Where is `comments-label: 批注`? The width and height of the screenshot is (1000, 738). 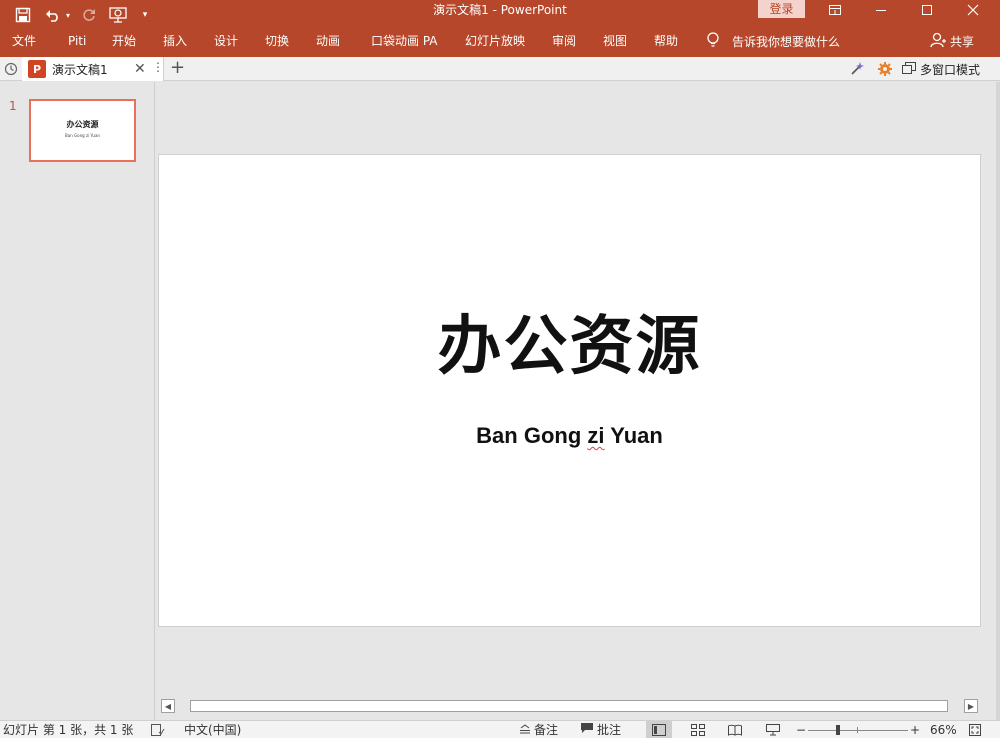 comments-label: 批注 is located at coordinates (609, 730).